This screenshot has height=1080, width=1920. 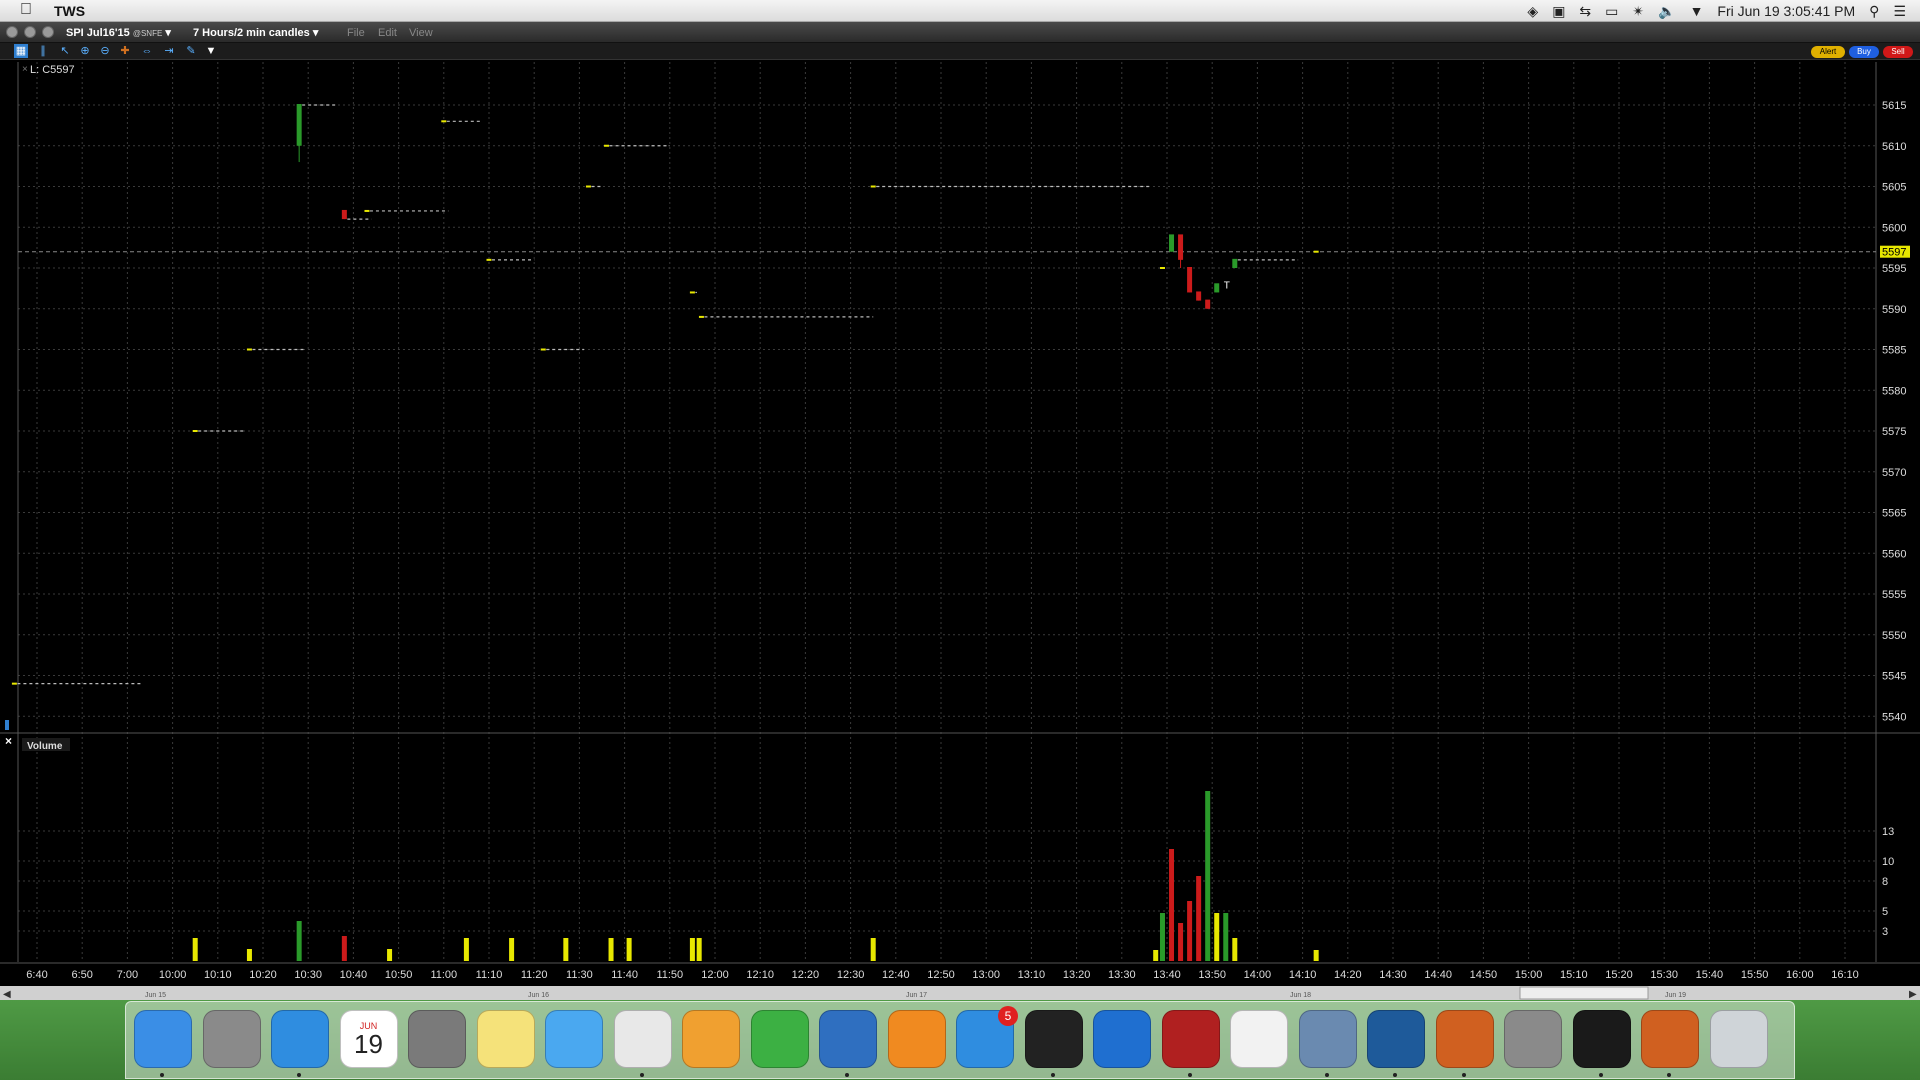 I want to click on safari-icon, so click(x=300, y=1039).